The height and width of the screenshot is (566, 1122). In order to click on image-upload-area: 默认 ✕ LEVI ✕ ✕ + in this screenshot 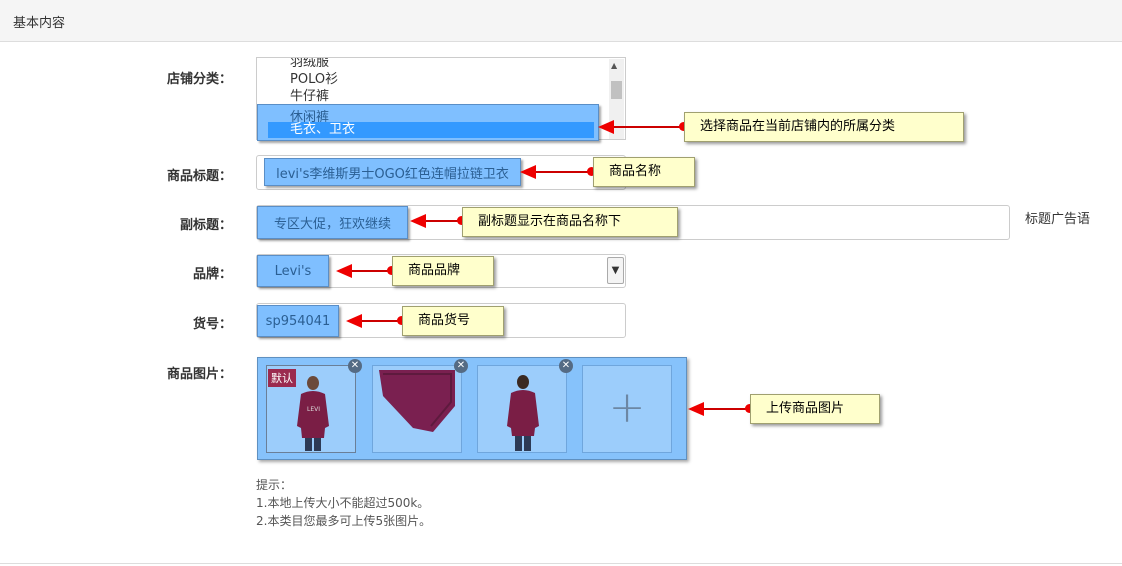, I will do `click(472, 408)`.